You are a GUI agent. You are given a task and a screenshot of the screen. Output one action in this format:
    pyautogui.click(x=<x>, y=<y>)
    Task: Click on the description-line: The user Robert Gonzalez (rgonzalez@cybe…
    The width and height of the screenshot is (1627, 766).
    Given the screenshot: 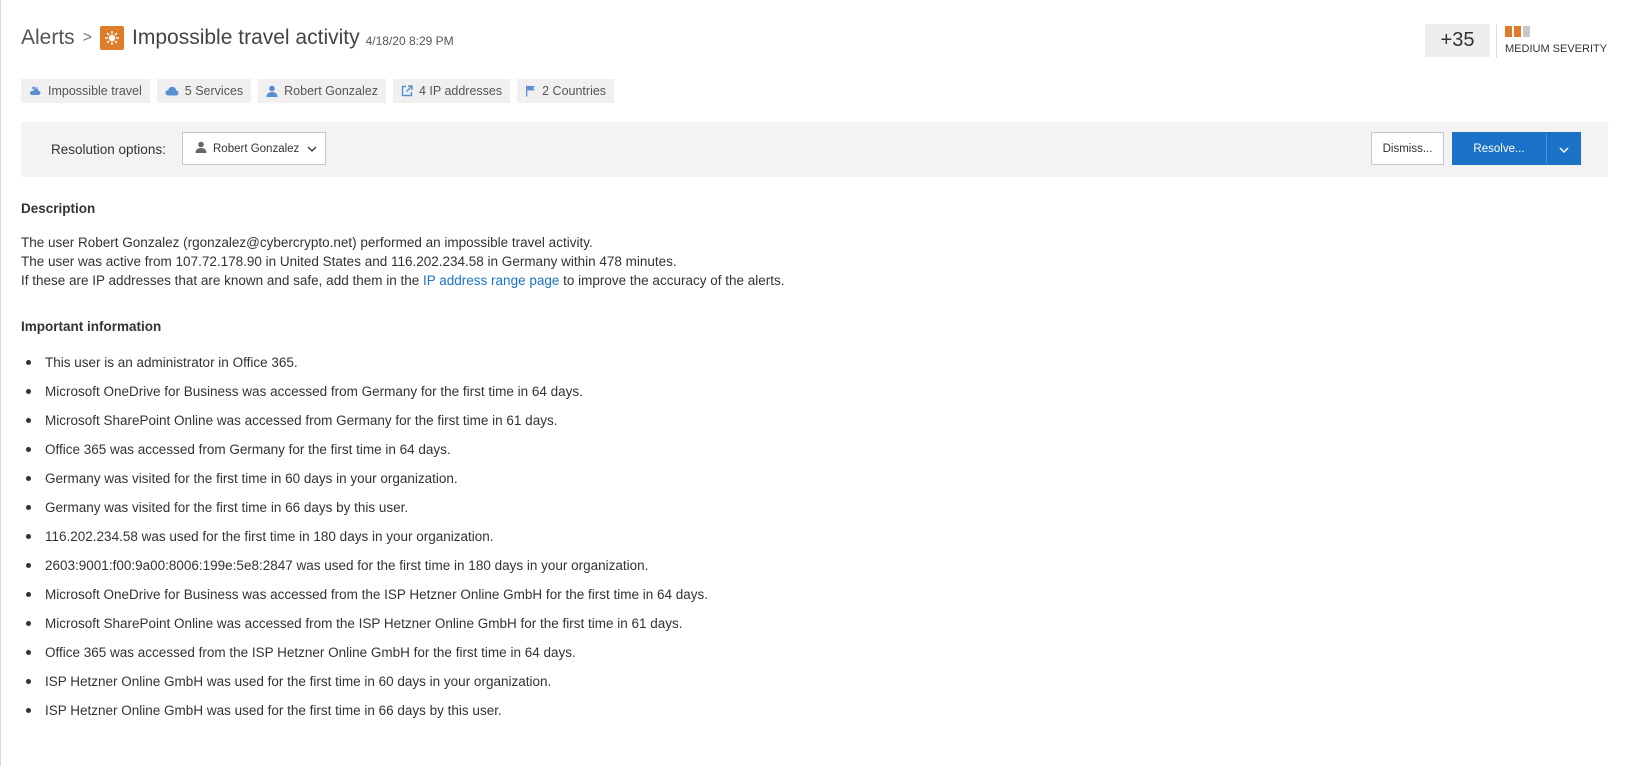 What is the action you would take?
    pyautogui.click(x=307, y=242)
    